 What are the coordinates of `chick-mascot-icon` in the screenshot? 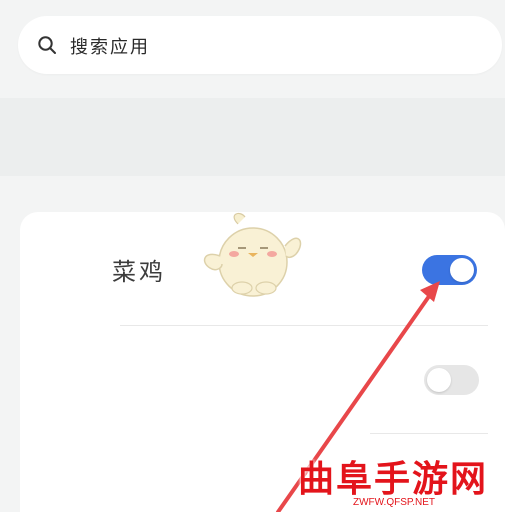 It's located at (252, 254).